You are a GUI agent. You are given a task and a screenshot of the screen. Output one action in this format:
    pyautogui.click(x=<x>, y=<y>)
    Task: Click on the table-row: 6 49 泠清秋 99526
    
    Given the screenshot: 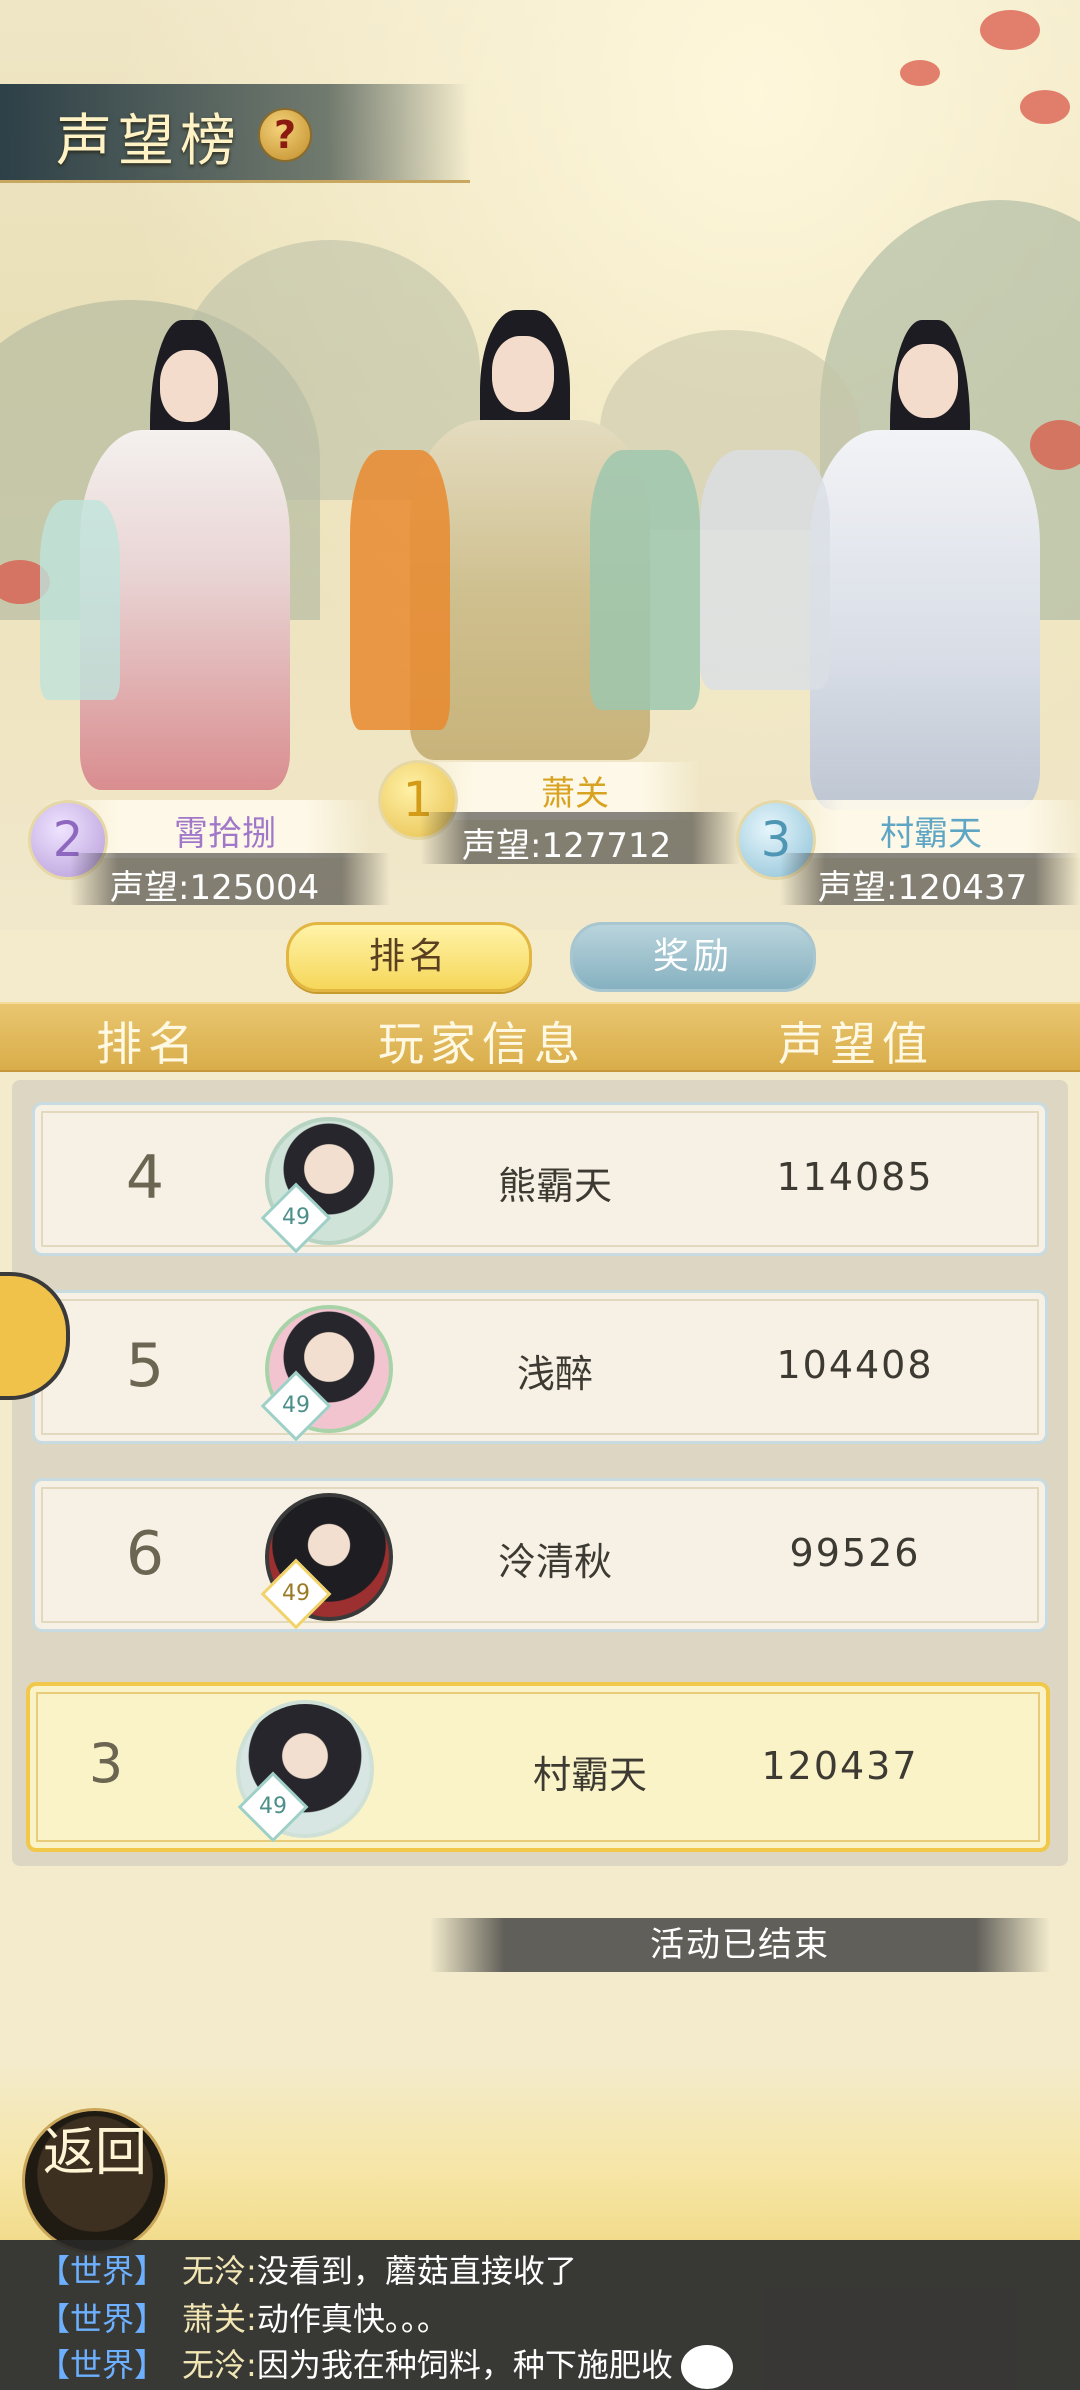 What is the action you would take?
    pyautogui.click(x=540, y=1555)
    